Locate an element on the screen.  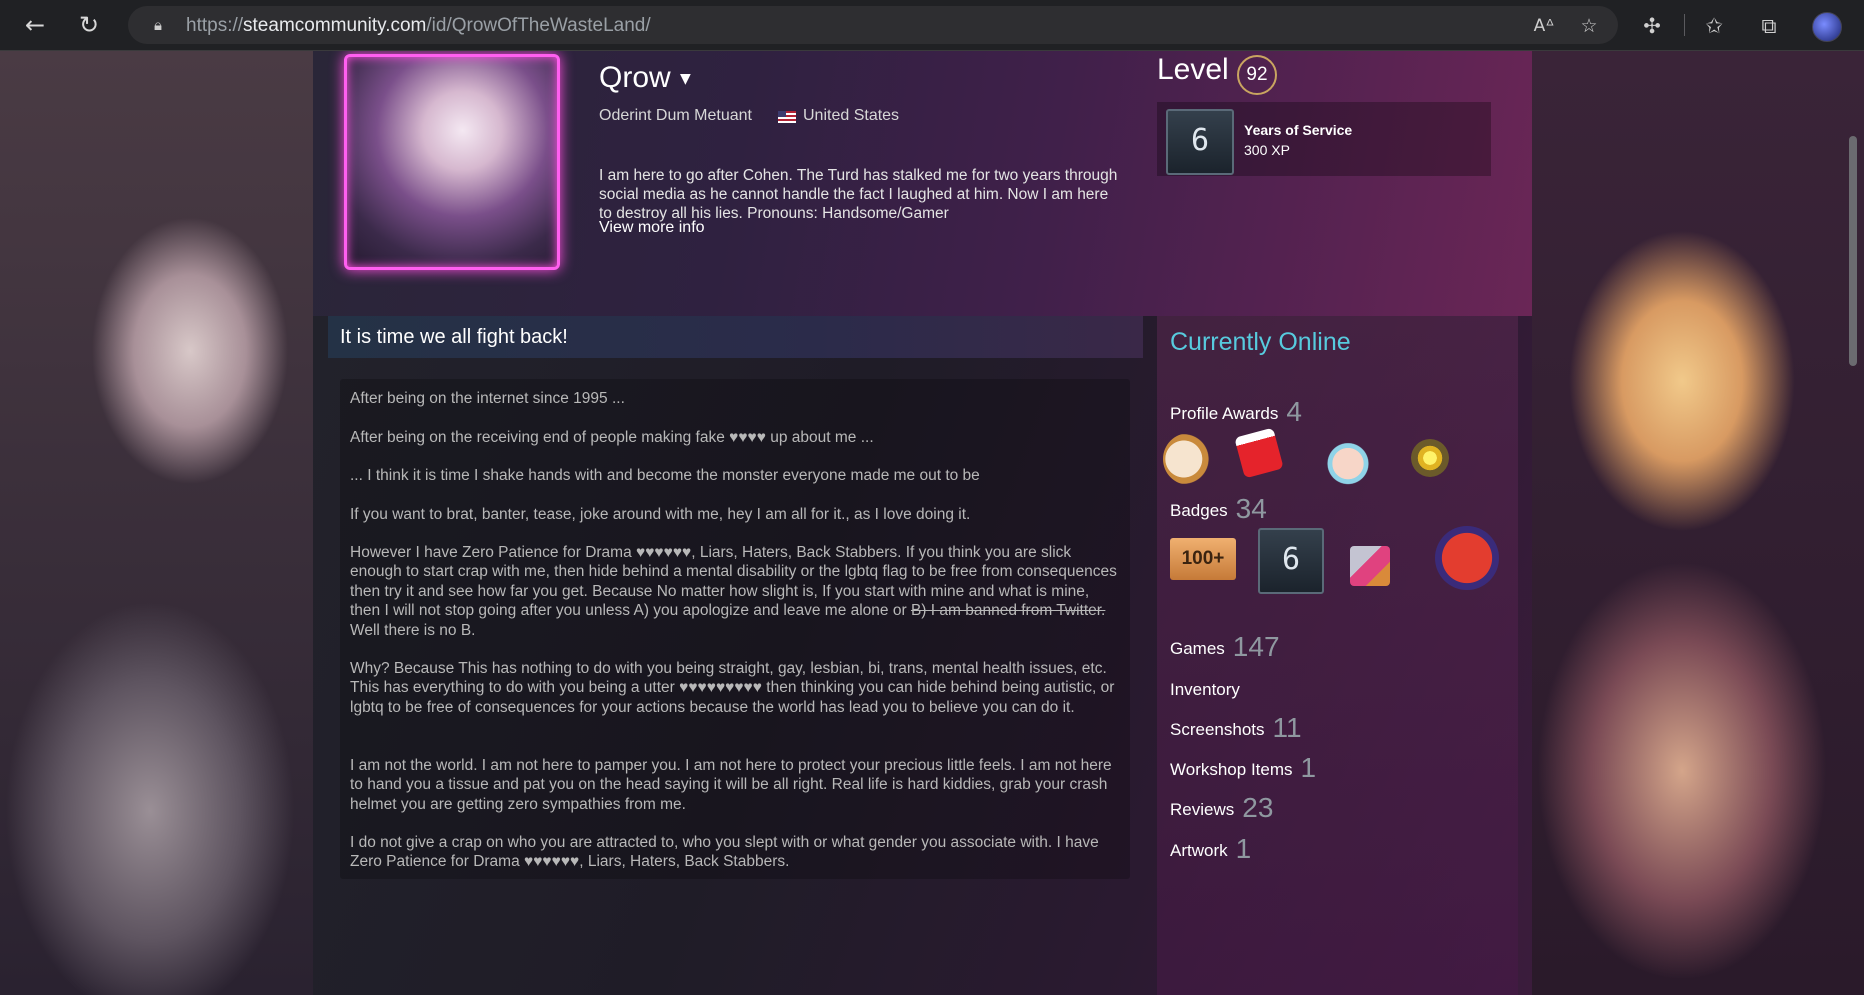
screenshots-link: Screenshots 11 is located at coordinates (1236, 728).